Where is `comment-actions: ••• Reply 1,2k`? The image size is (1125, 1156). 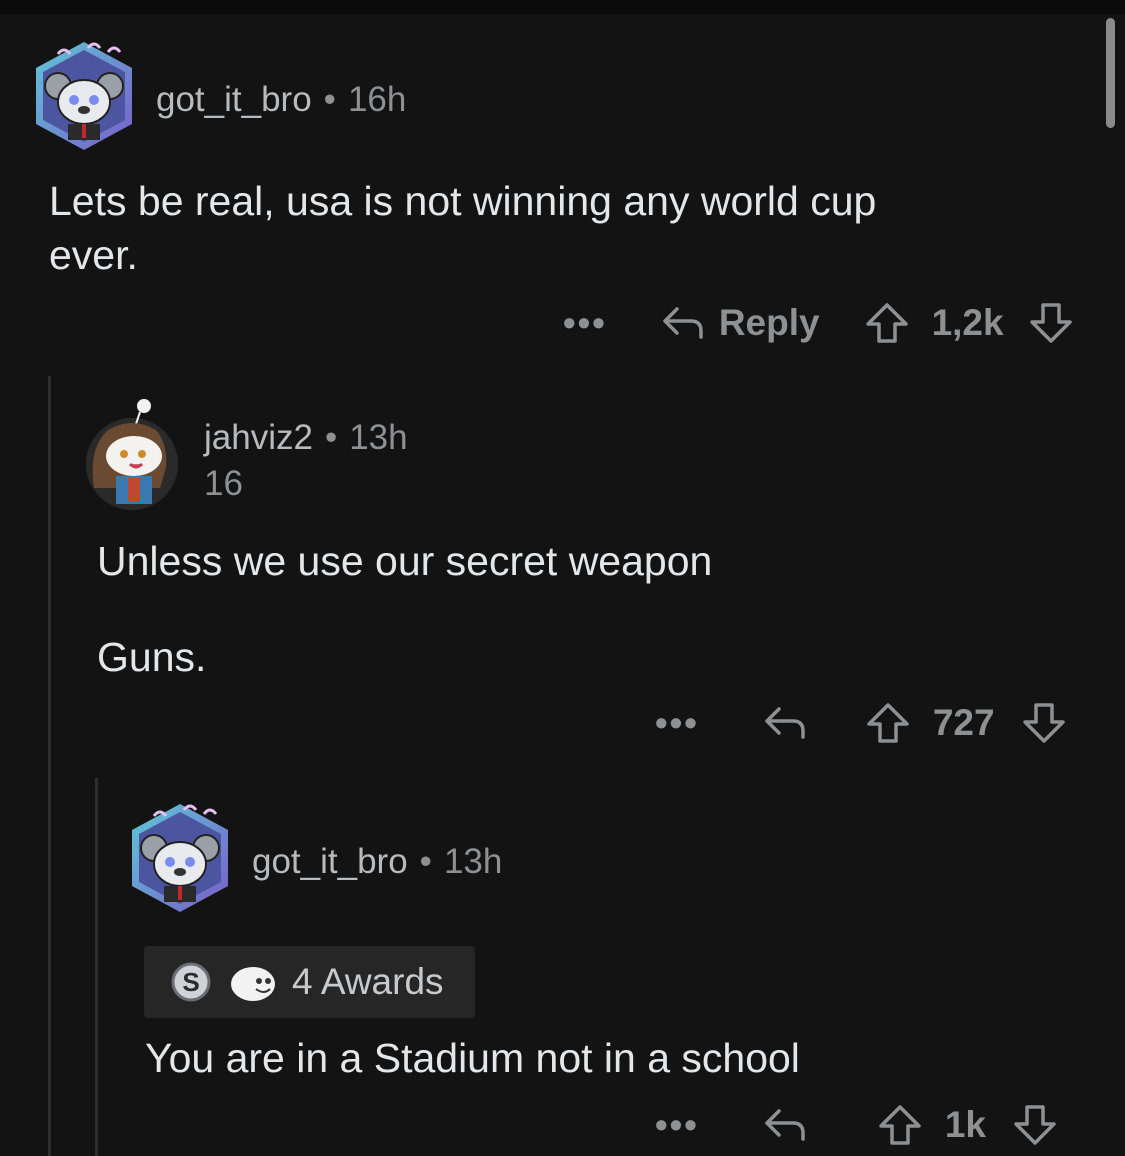 comment-actions: ••• Reply 1,2k is located at coordinates (818, 323).